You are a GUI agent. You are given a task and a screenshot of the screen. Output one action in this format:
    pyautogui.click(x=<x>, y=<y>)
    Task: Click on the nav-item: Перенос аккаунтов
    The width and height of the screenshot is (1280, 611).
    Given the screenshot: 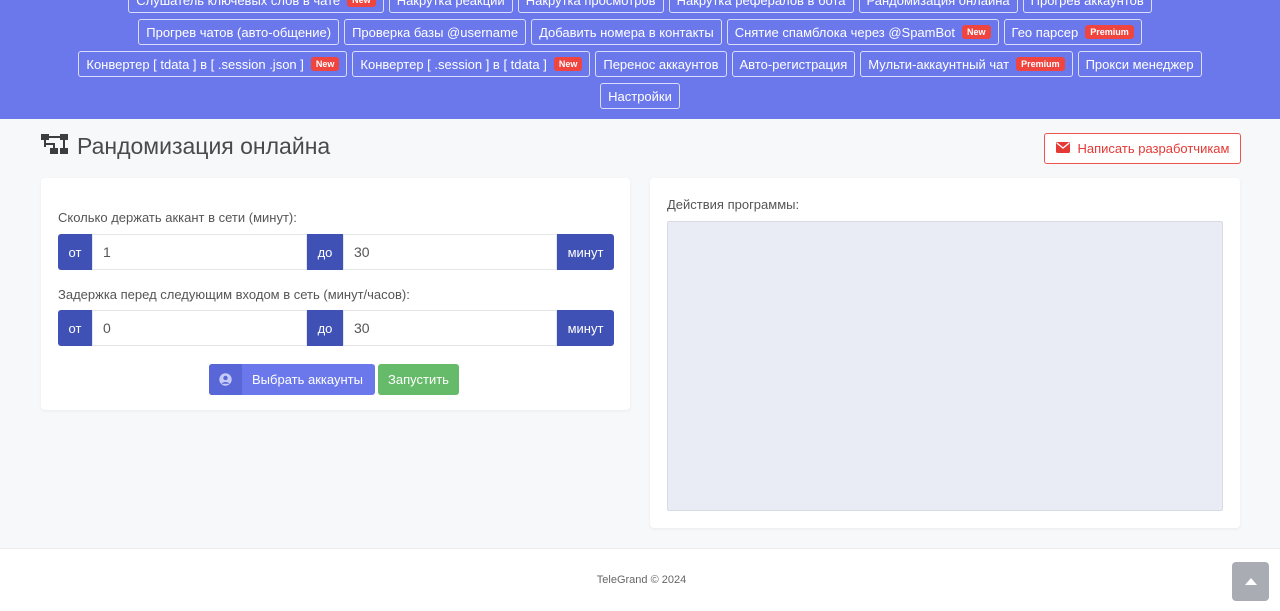 What is the action you would take?
    pyautogui.click(x=661, y=64)
    